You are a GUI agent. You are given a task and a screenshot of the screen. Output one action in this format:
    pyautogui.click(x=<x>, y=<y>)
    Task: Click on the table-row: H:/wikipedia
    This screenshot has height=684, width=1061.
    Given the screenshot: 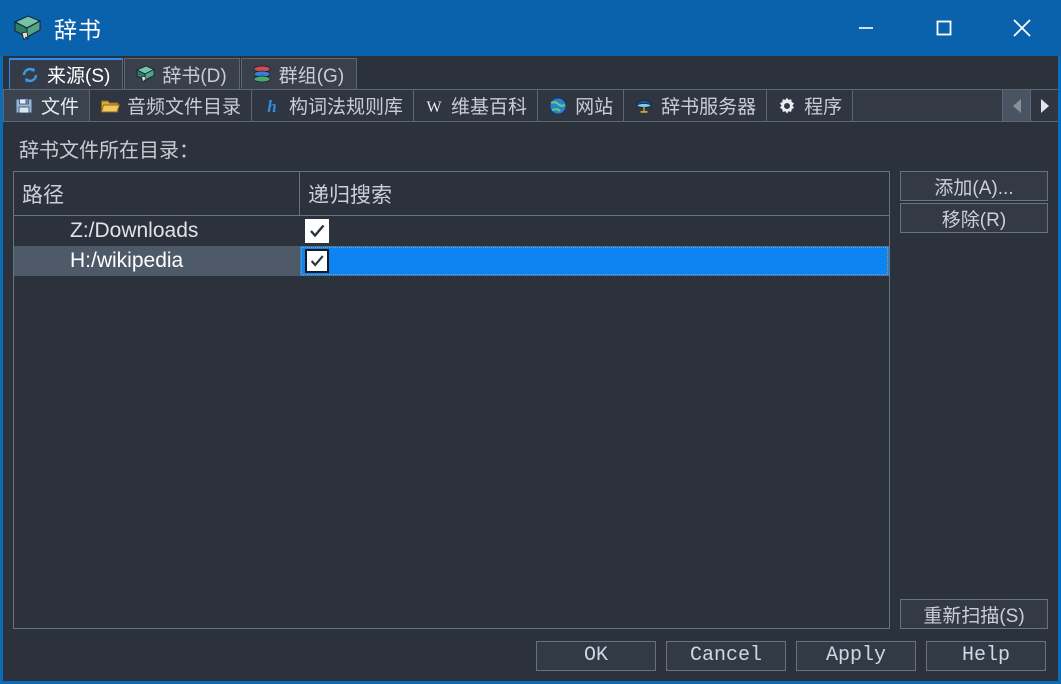 What is the action you would take?
    pyautogui.click(x=451, y=261)
    